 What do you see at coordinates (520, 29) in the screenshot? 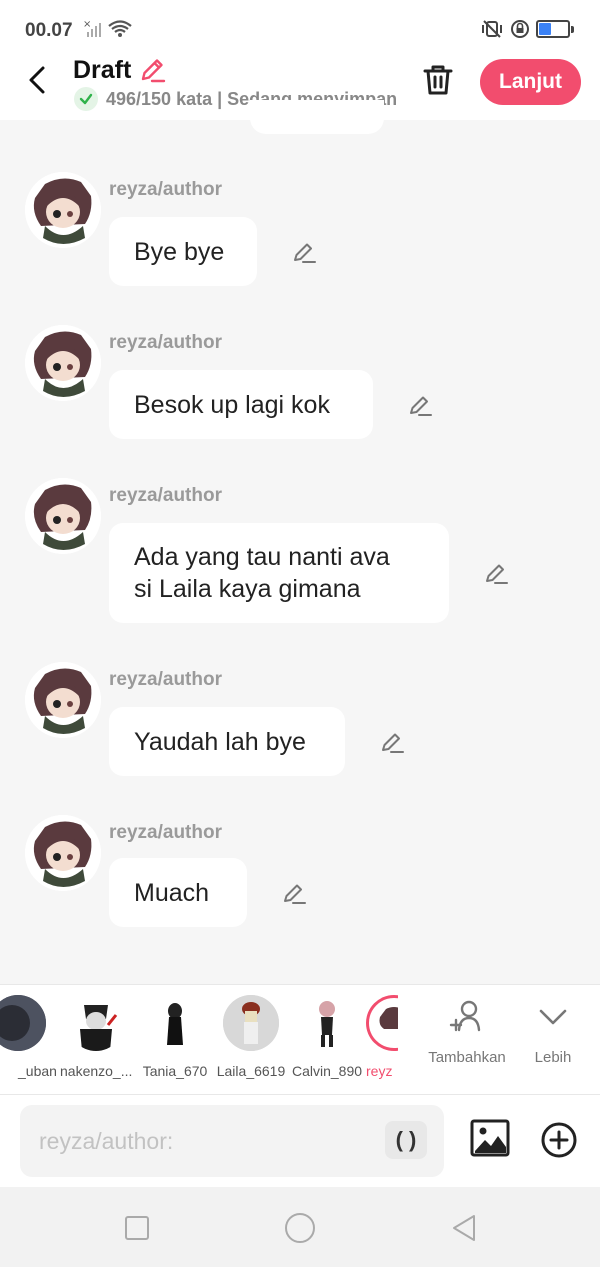
I see `rotation-lock-icon` at bounding box center [520, 29].